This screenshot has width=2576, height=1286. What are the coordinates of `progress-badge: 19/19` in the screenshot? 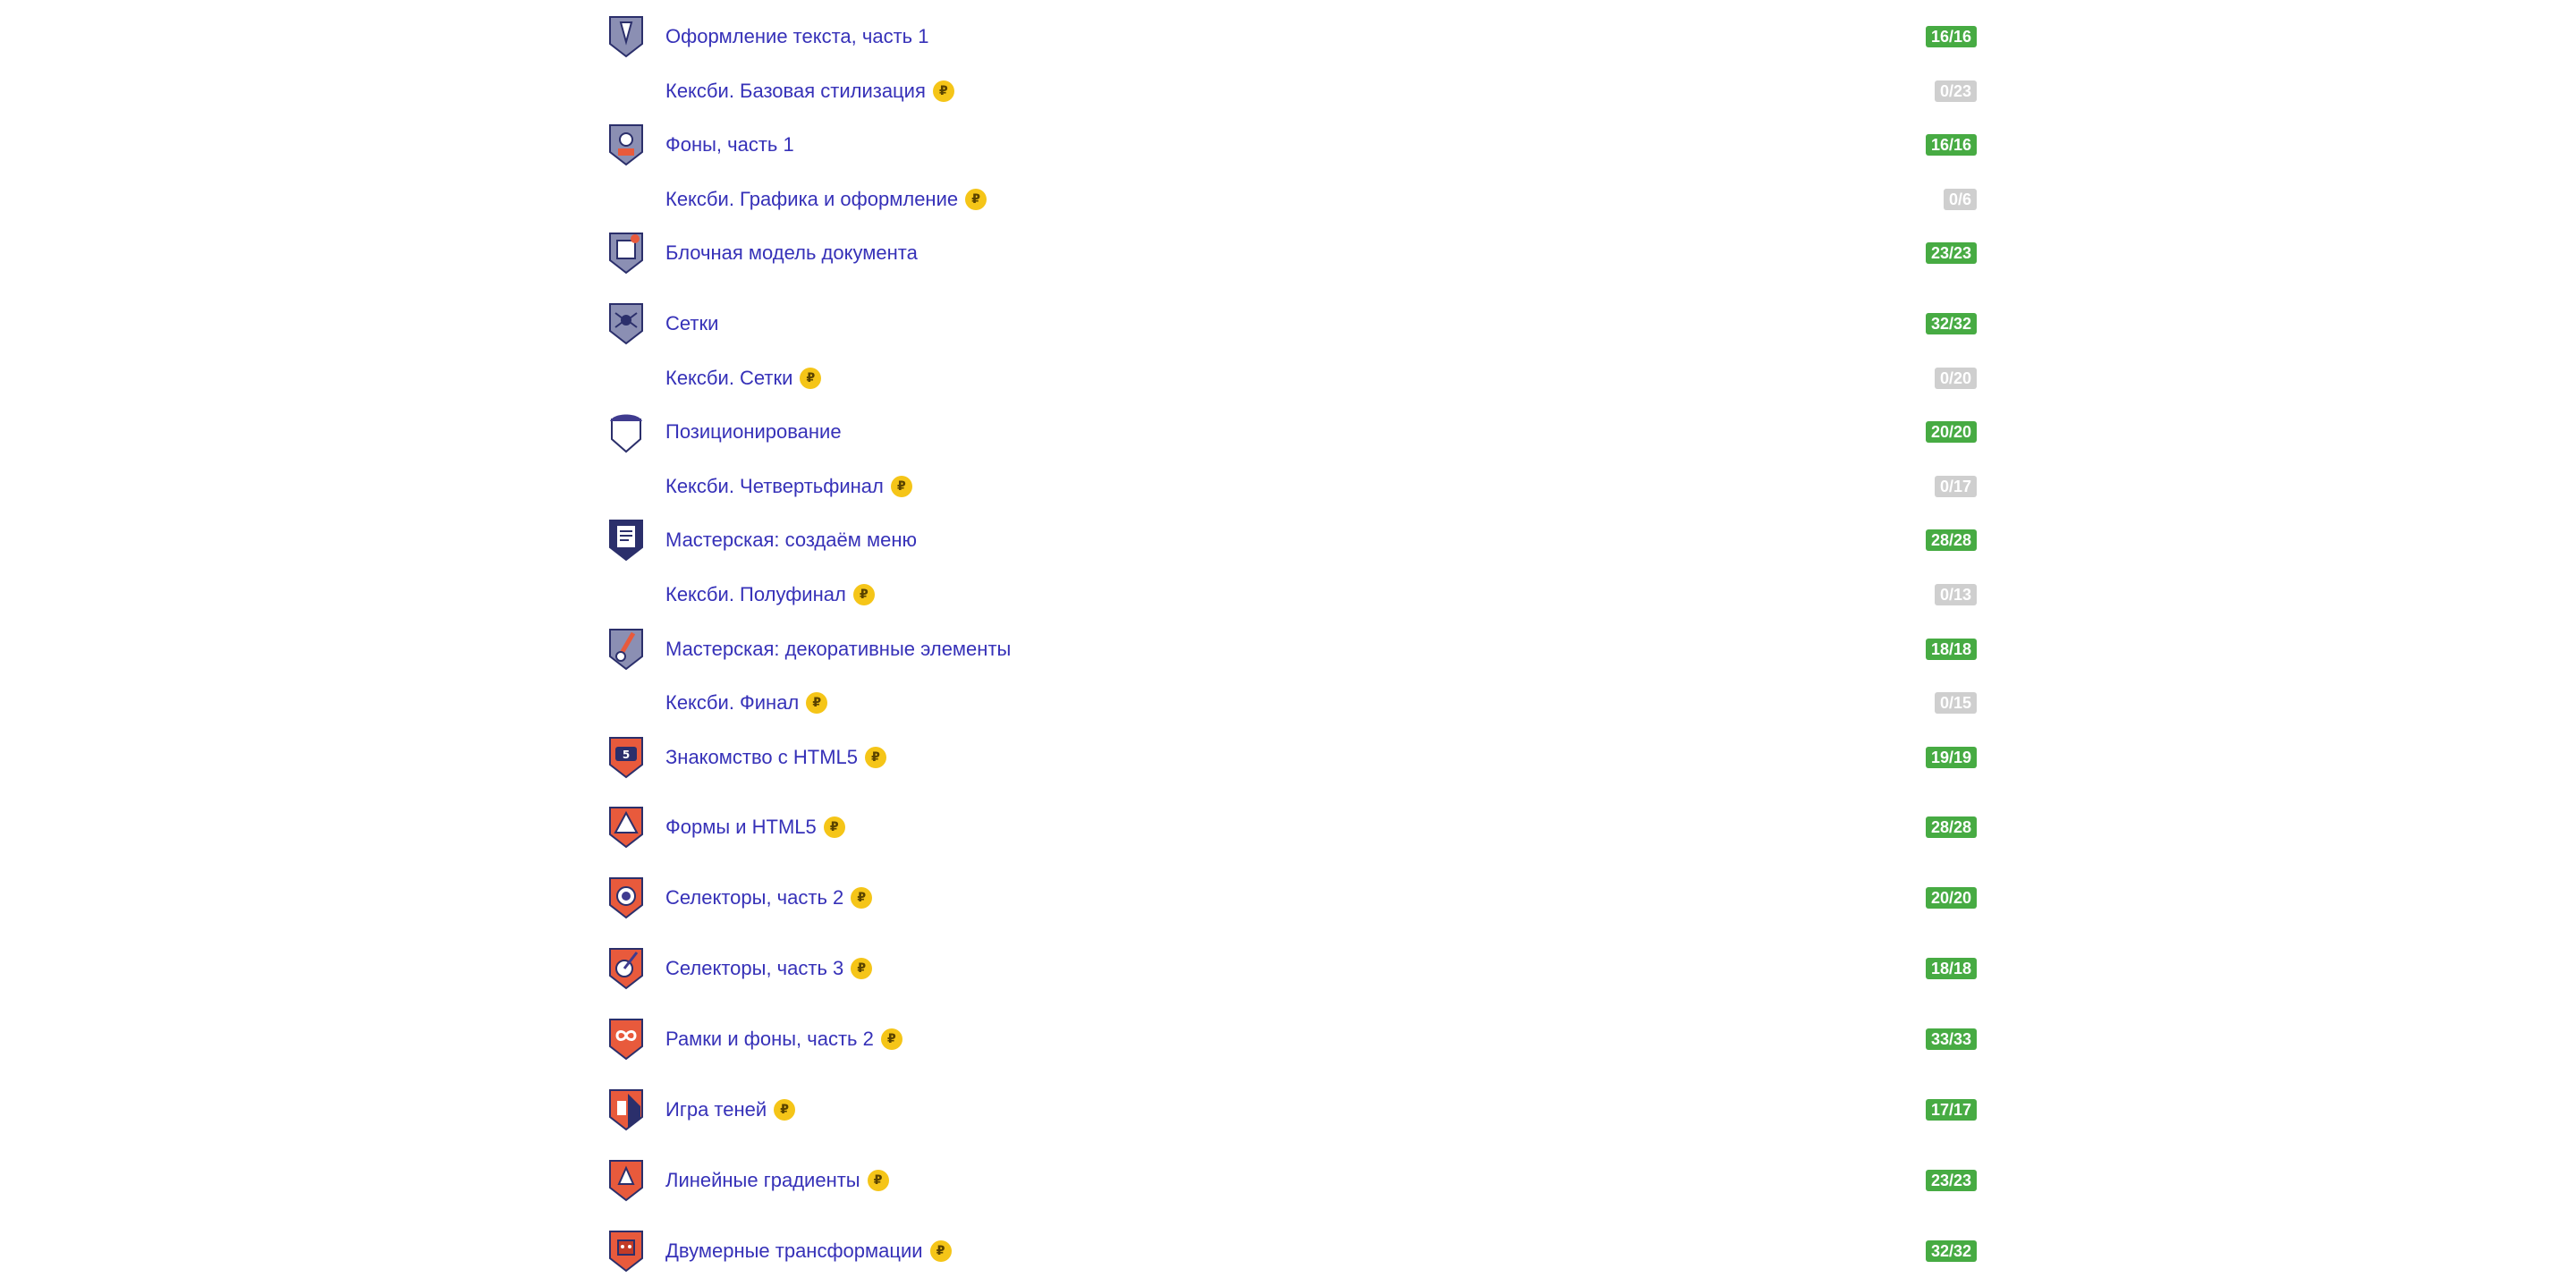 It's located at (1951, 757).